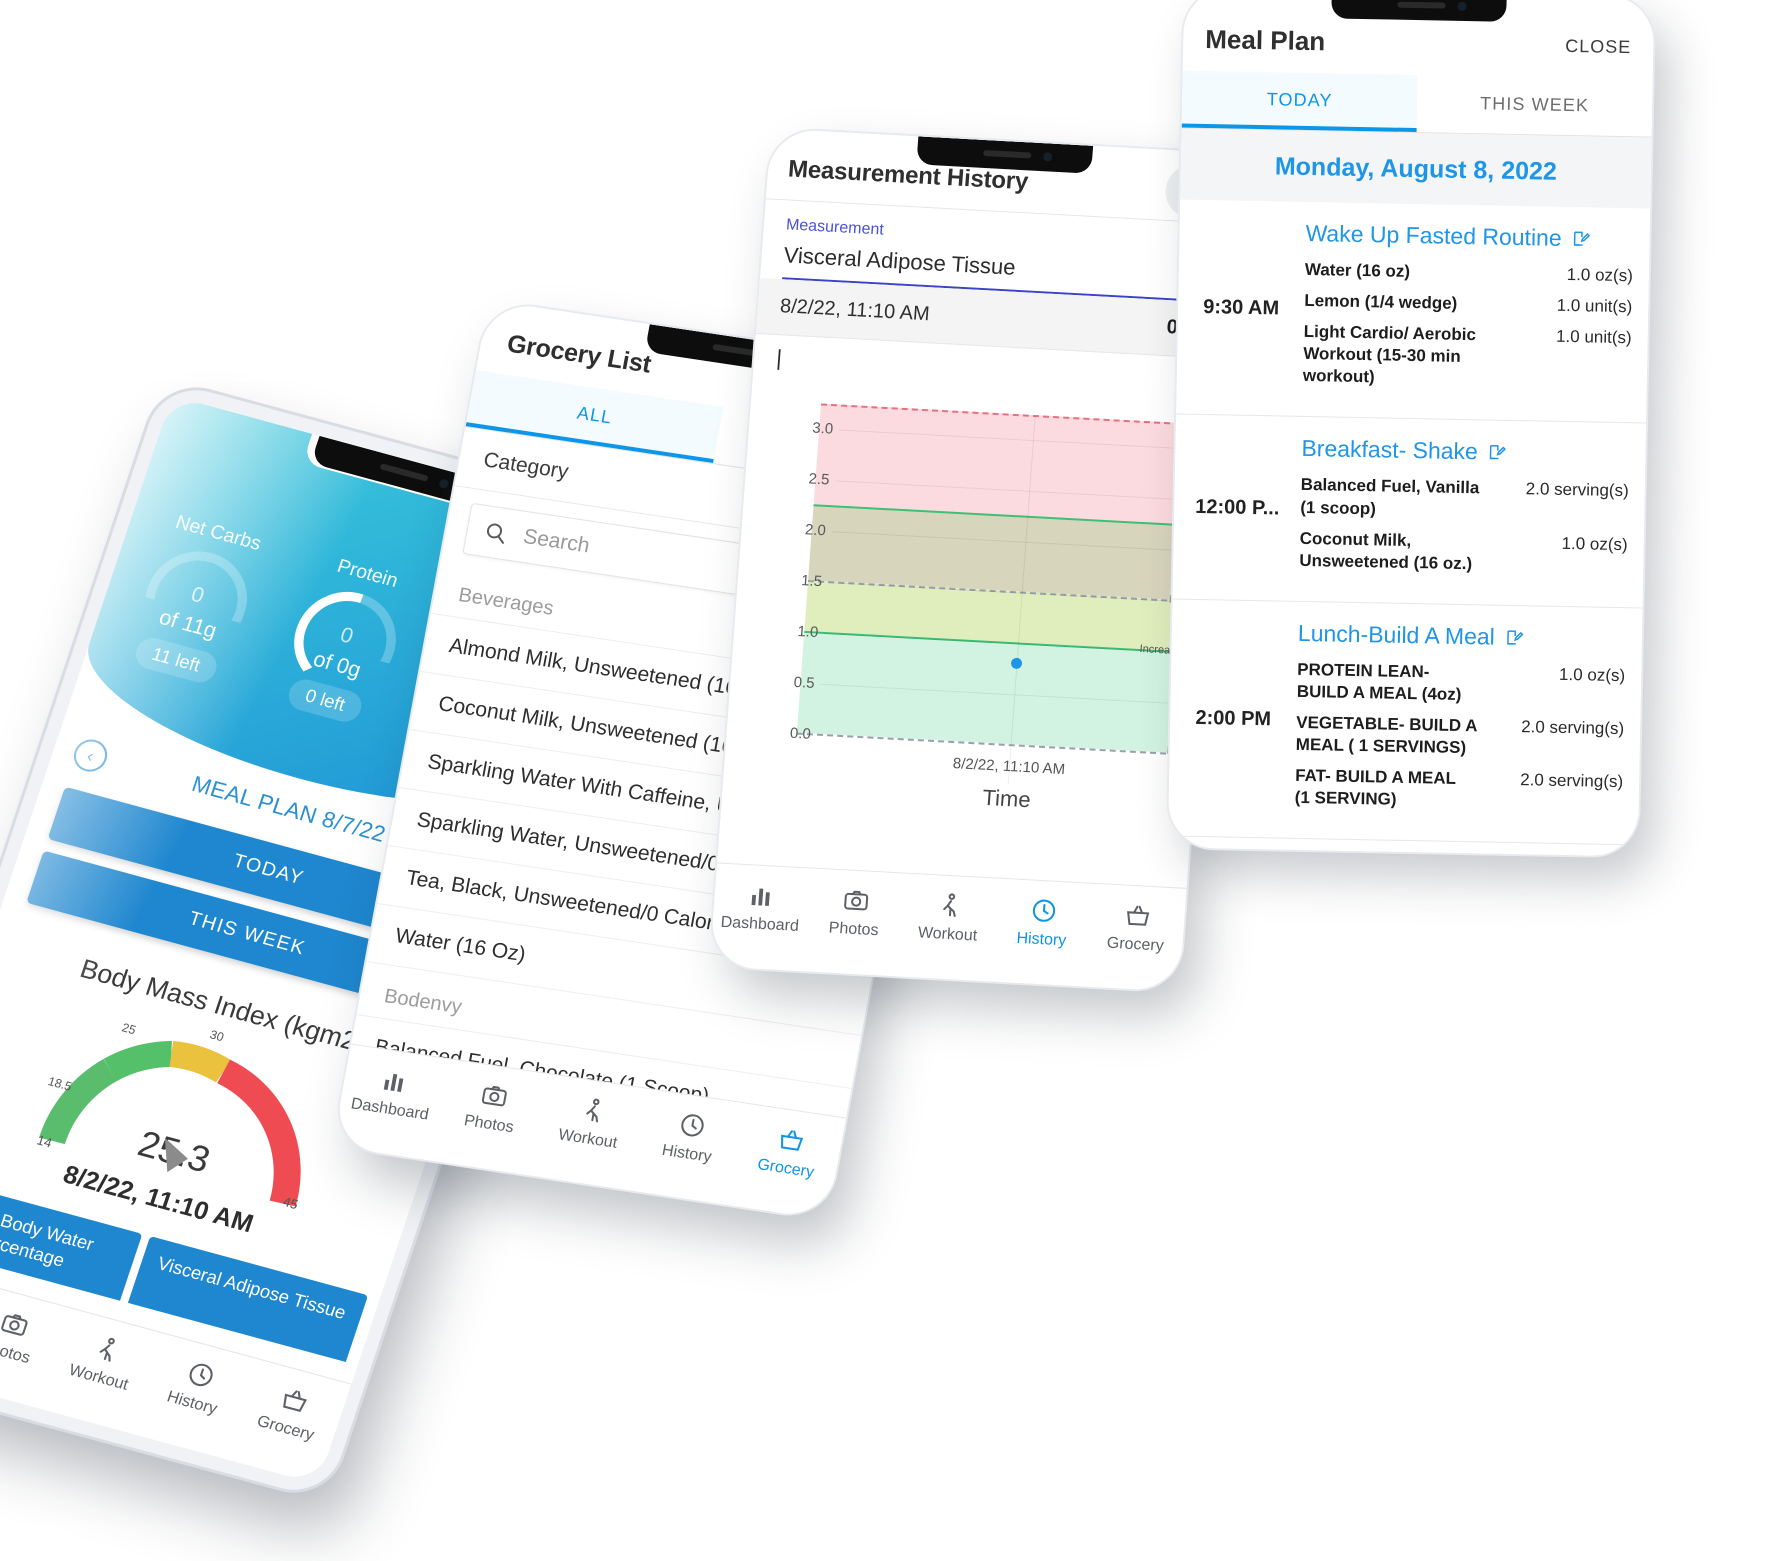 The height and width of the screenshot is (1561, 1776). I want to click on mealplan-tabs: TODAY THIS WEEK, so click(1417, 104).